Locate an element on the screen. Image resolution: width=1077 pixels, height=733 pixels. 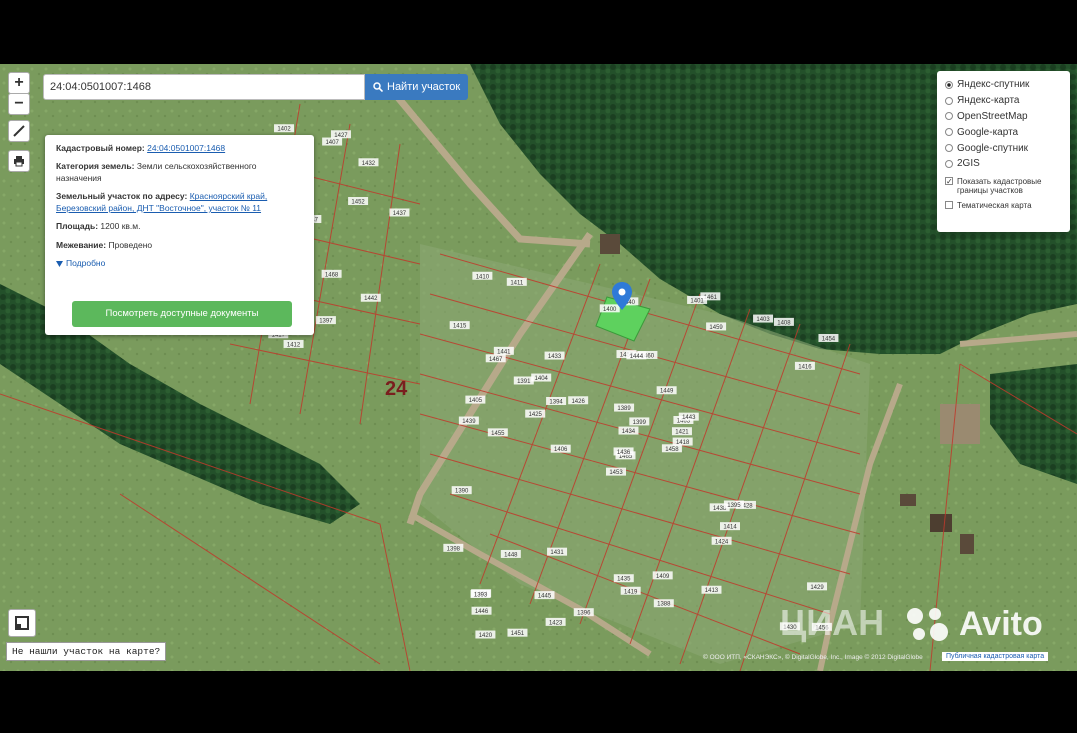
printer-icon is located at coordinates (19, 161).